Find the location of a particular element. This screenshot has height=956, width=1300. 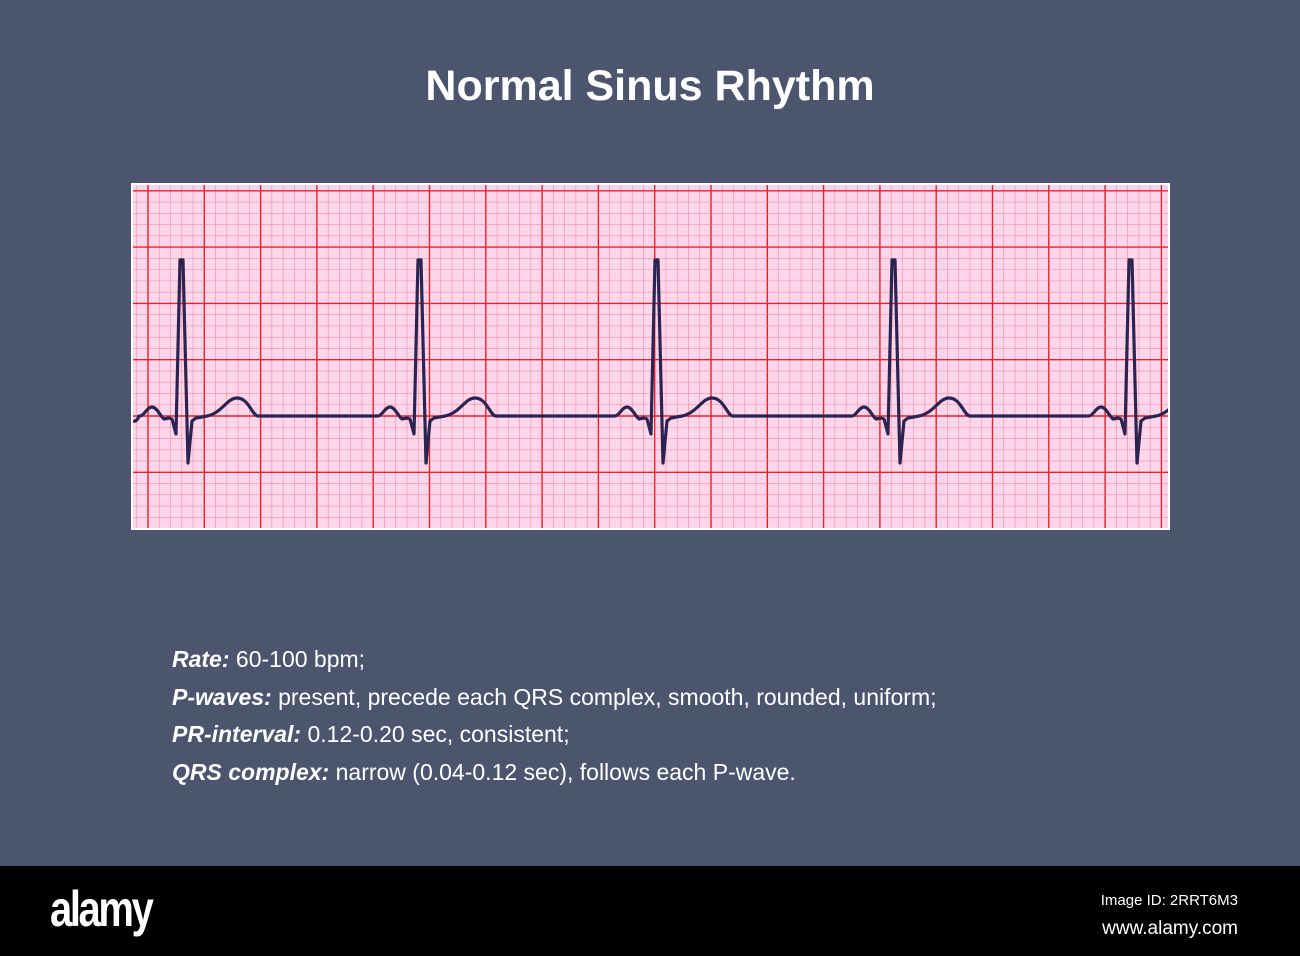

criteria-label: QRS complex: is located at coordinates (251, 771).